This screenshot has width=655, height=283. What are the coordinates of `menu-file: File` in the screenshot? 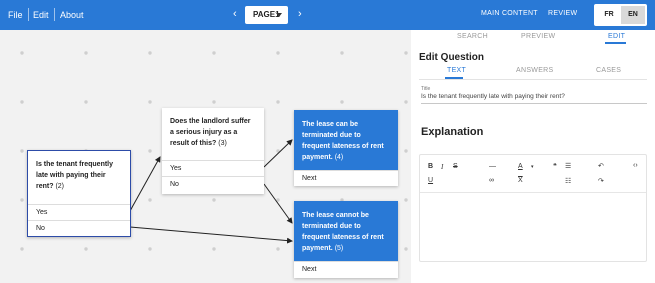 It's located at (15, 15).